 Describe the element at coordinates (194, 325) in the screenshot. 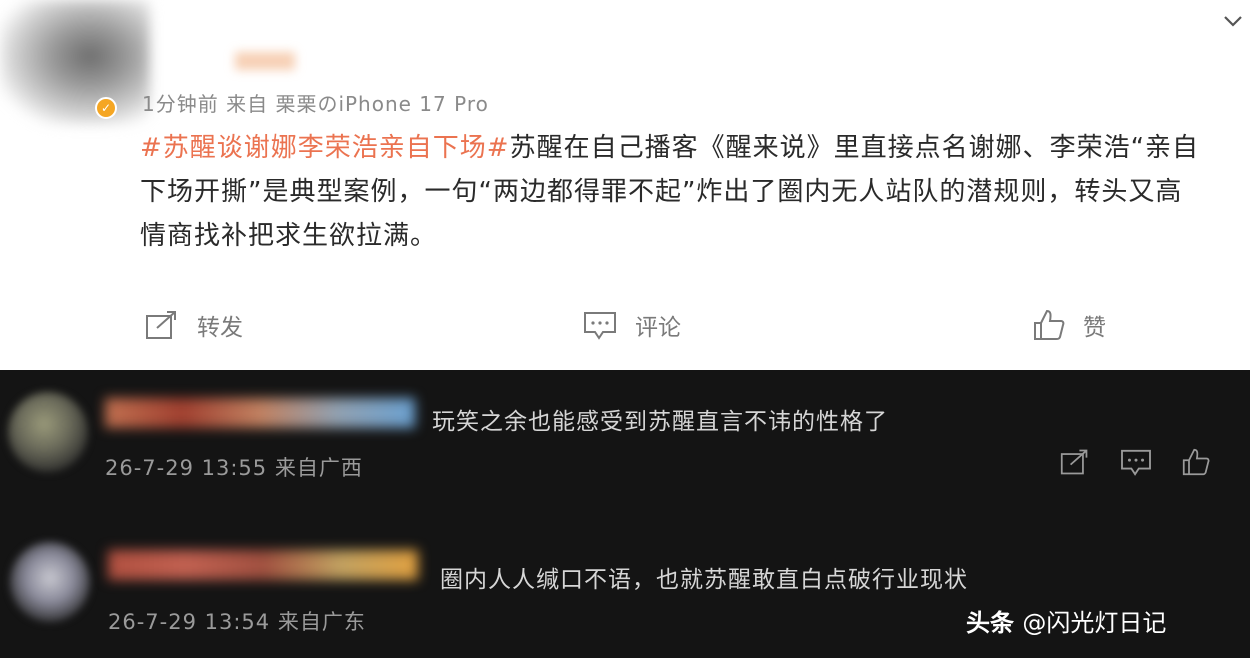

I see `repost-button: 转发` at that location.